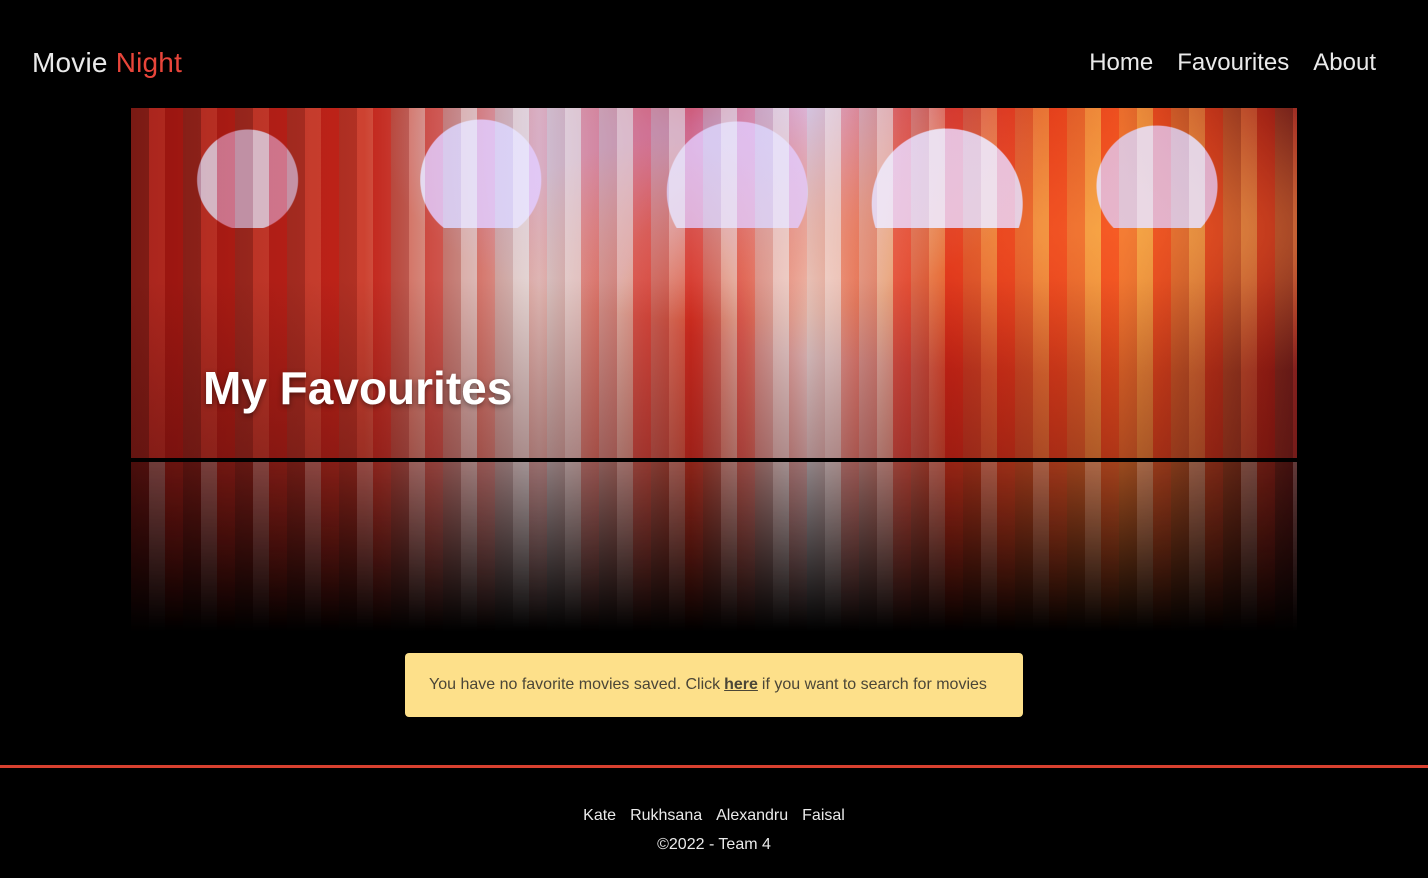 This screenshot has height=878, width=1428. I want to click on main-nav: Home Favourites About, so click(1232, 63).